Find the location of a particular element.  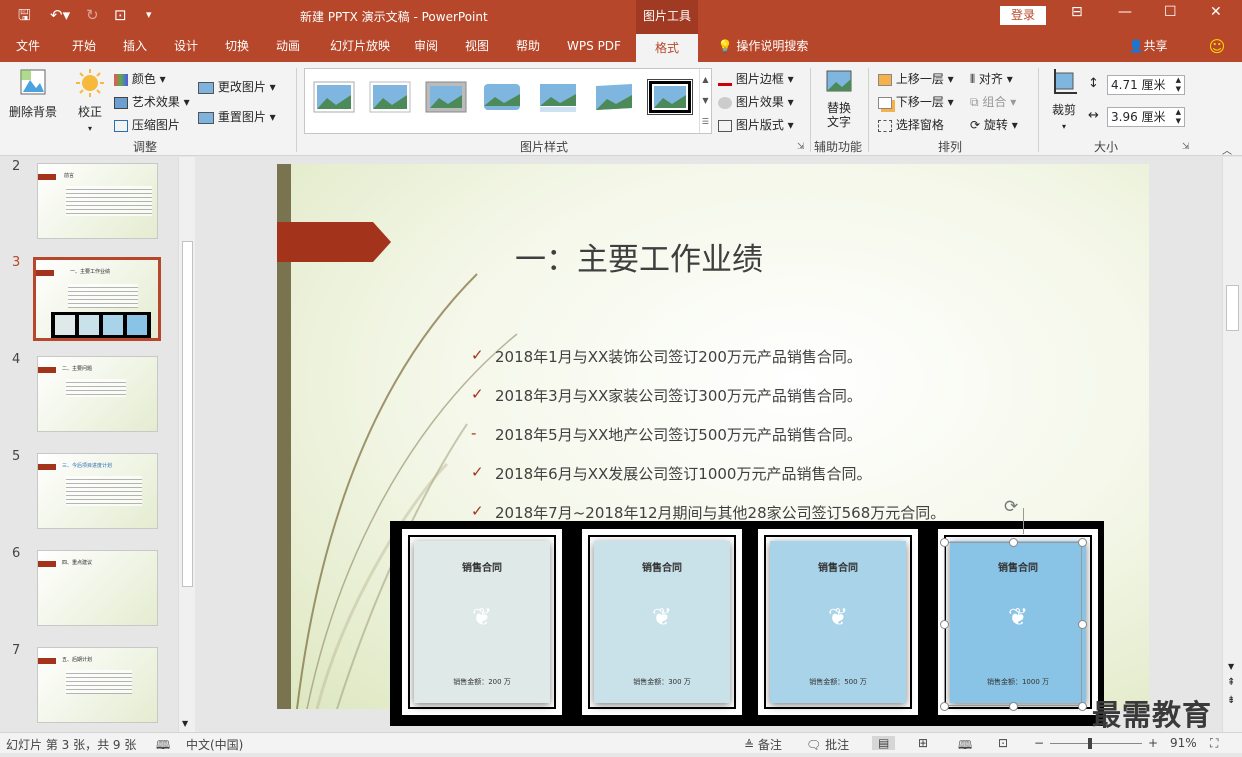

alt-text-button: 替换 文字 is located at coordinates (839, 98).